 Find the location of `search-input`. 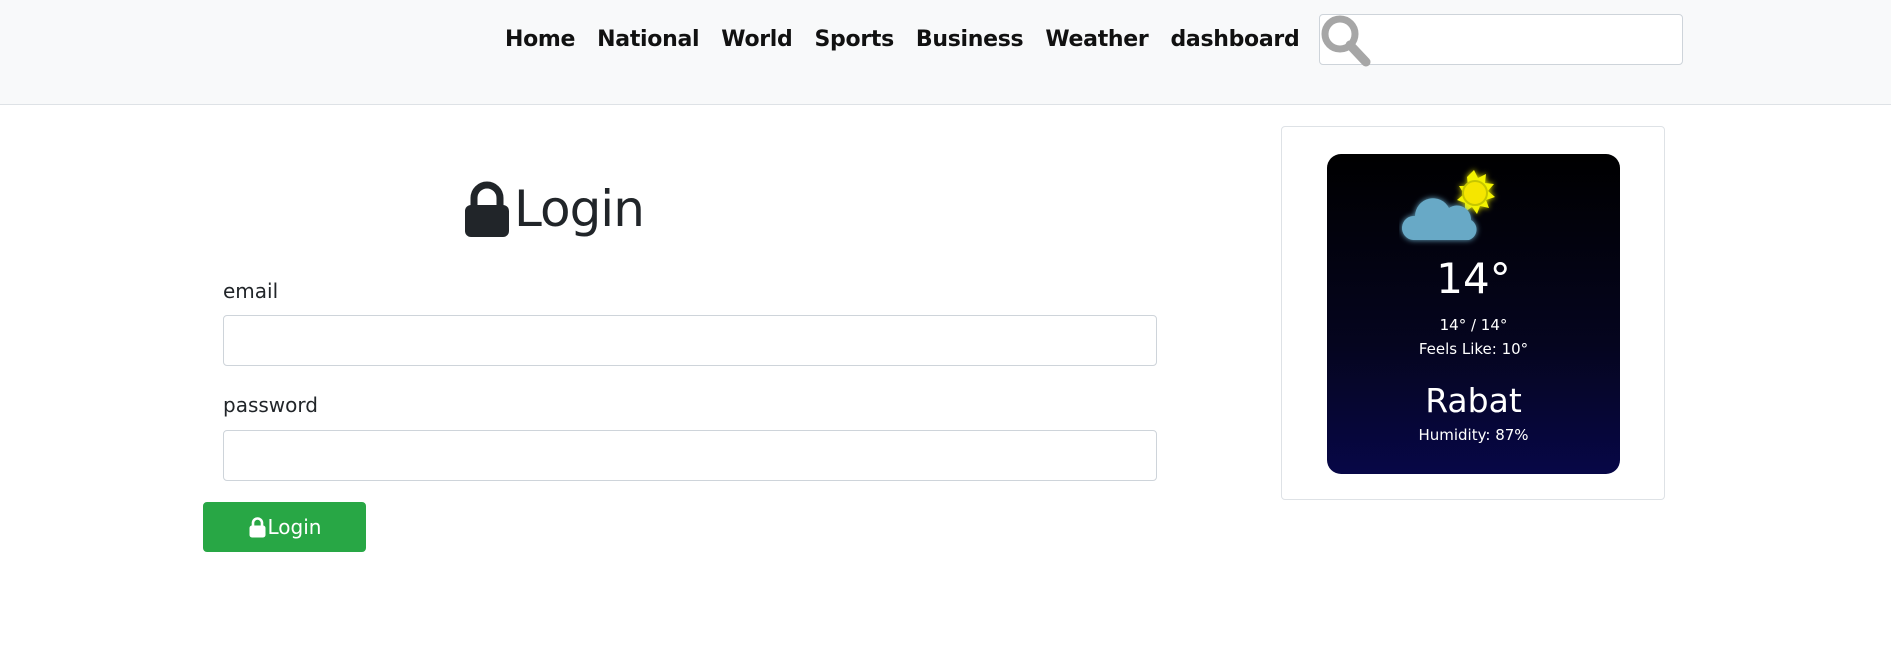

search-input is located at coordinates (1526, 39).